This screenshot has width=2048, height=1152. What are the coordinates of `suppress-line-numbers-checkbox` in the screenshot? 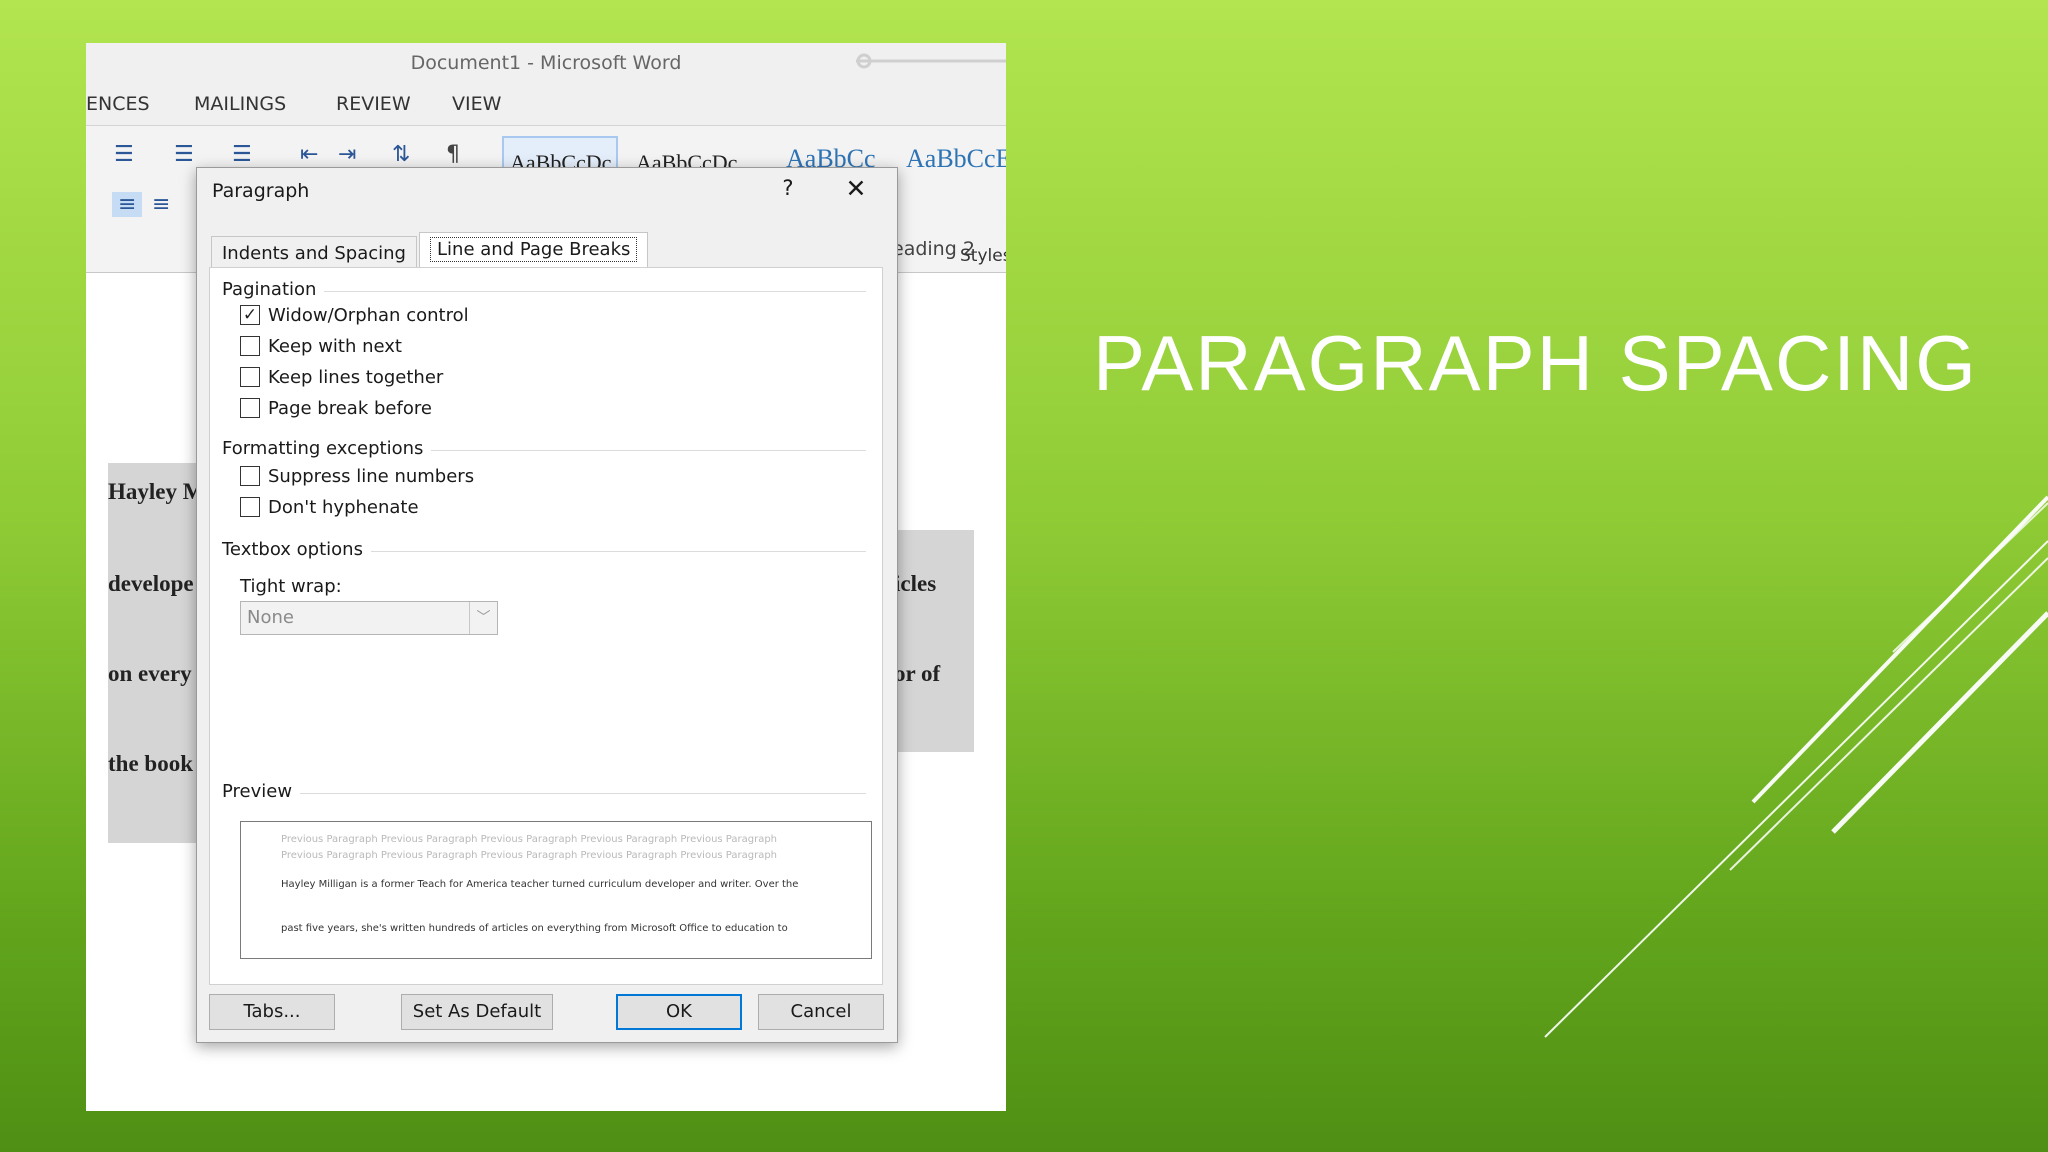 It's located at (250, 476).